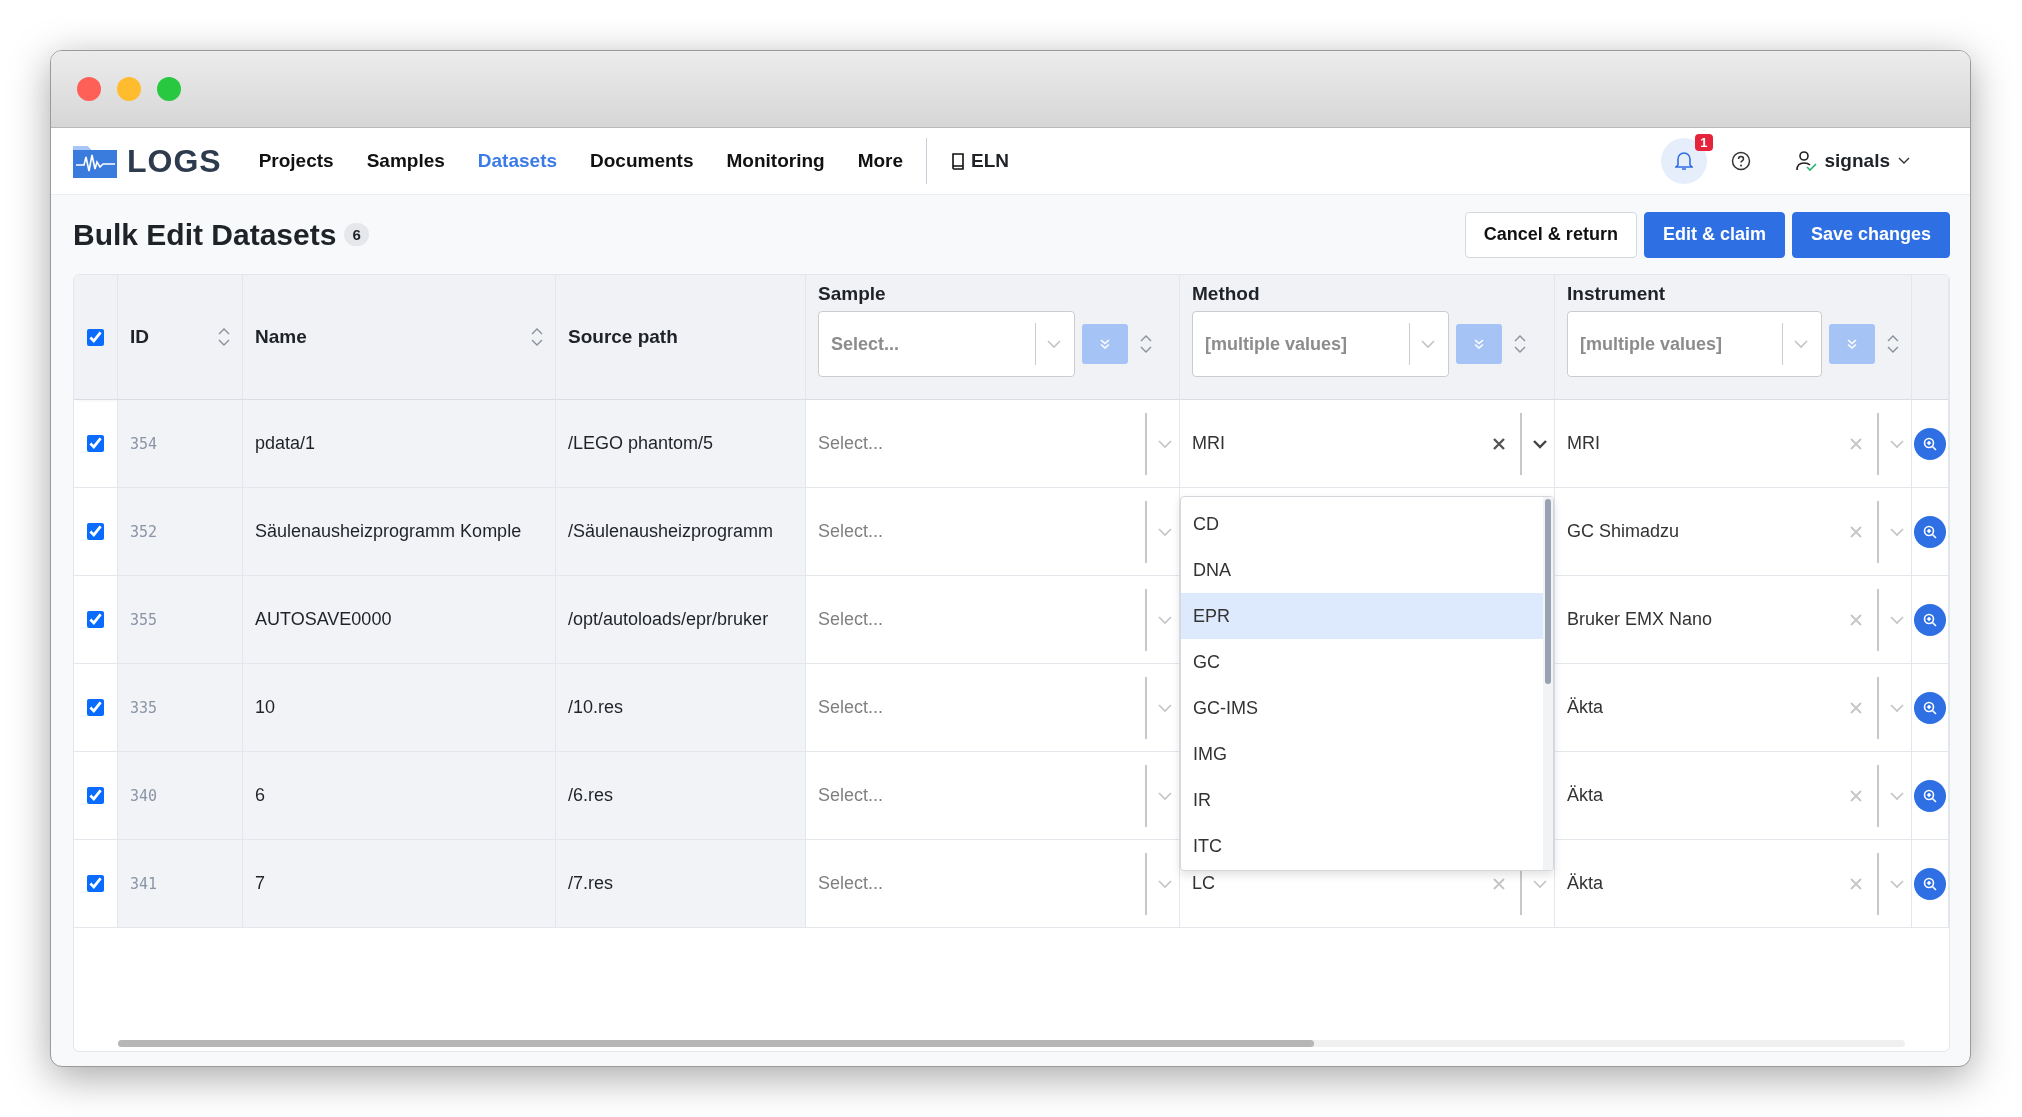  What do you see at coordinates (1362, 570) in the screenshot?
I see `dropdown-option: DNA` at bounding box center [1362, 570].